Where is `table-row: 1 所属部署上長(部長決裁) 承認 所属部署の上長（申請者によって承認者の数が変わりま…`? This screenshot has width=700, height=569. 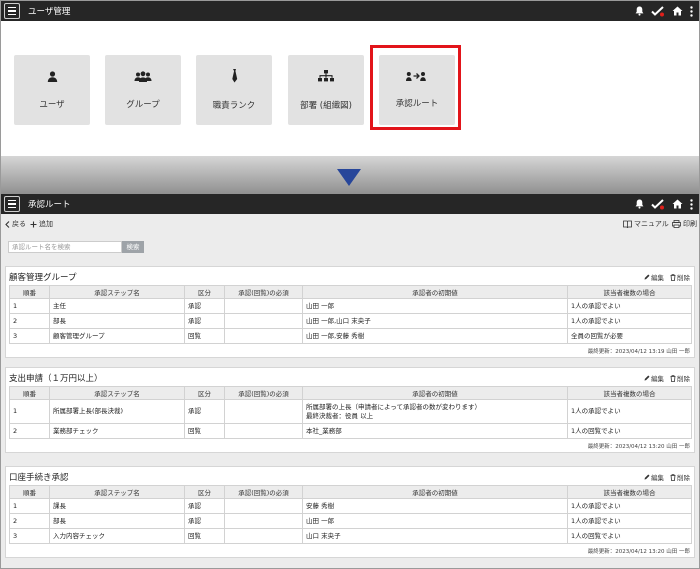
table-row: 1 所属部署上長(部長決裁) 承認 所属部署の上長（申請者によって承認者の数が変わりま… is located at coordinates (350, 411).